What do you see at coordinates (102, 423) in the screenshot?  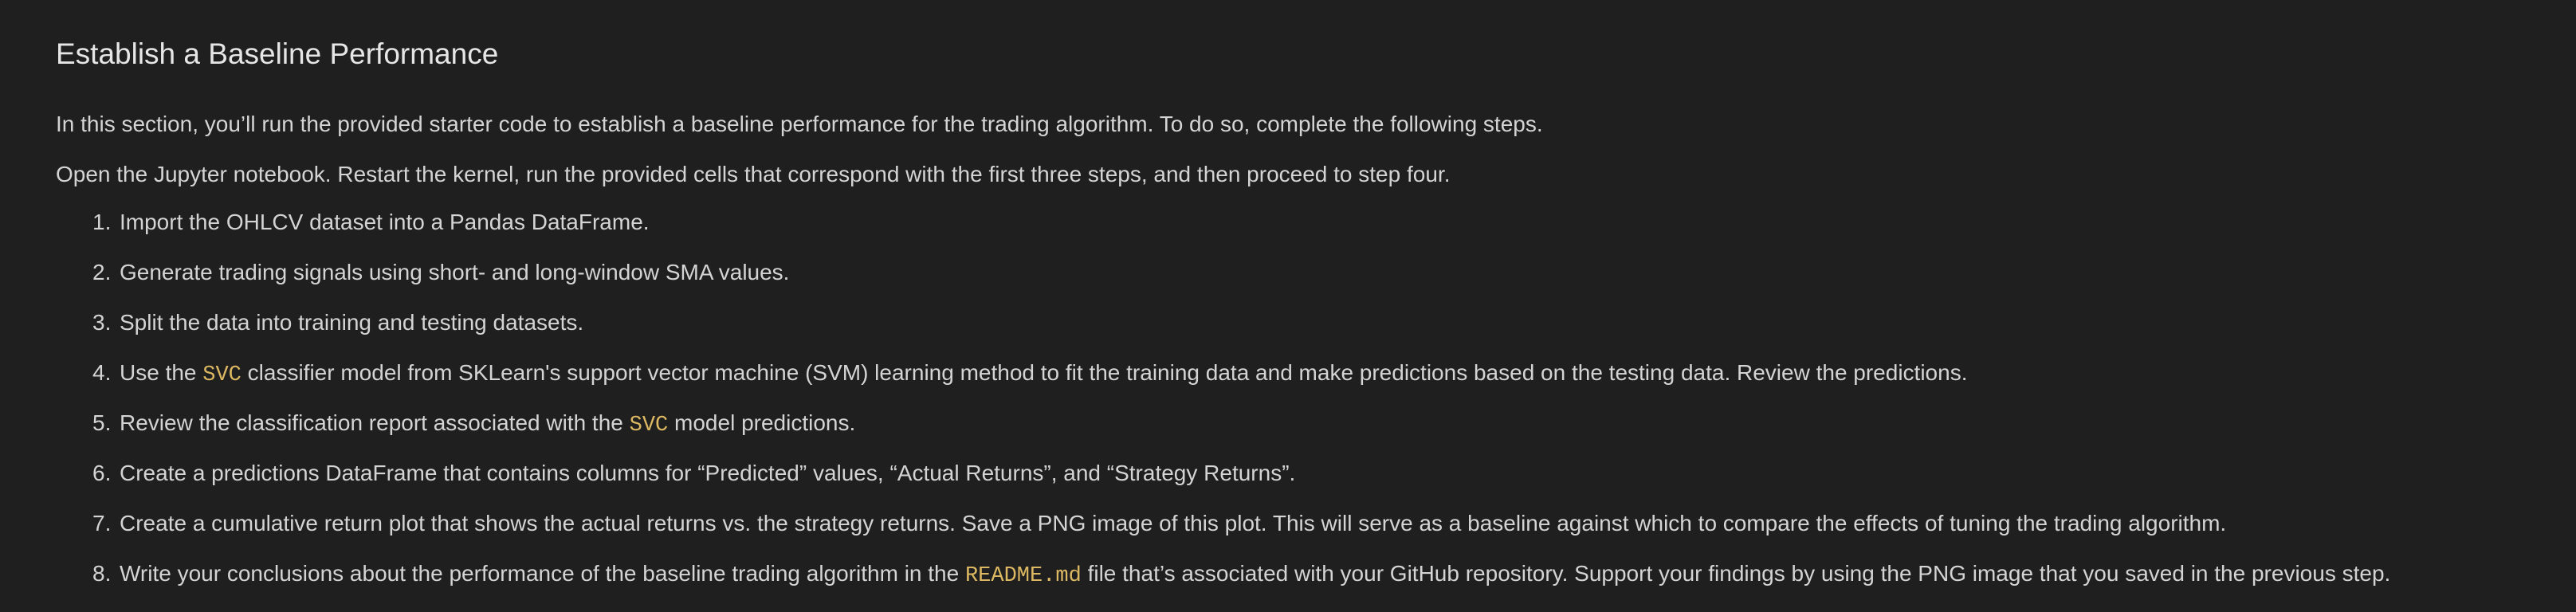 I see `step-number: 5.` at bounding box center [102, 423].